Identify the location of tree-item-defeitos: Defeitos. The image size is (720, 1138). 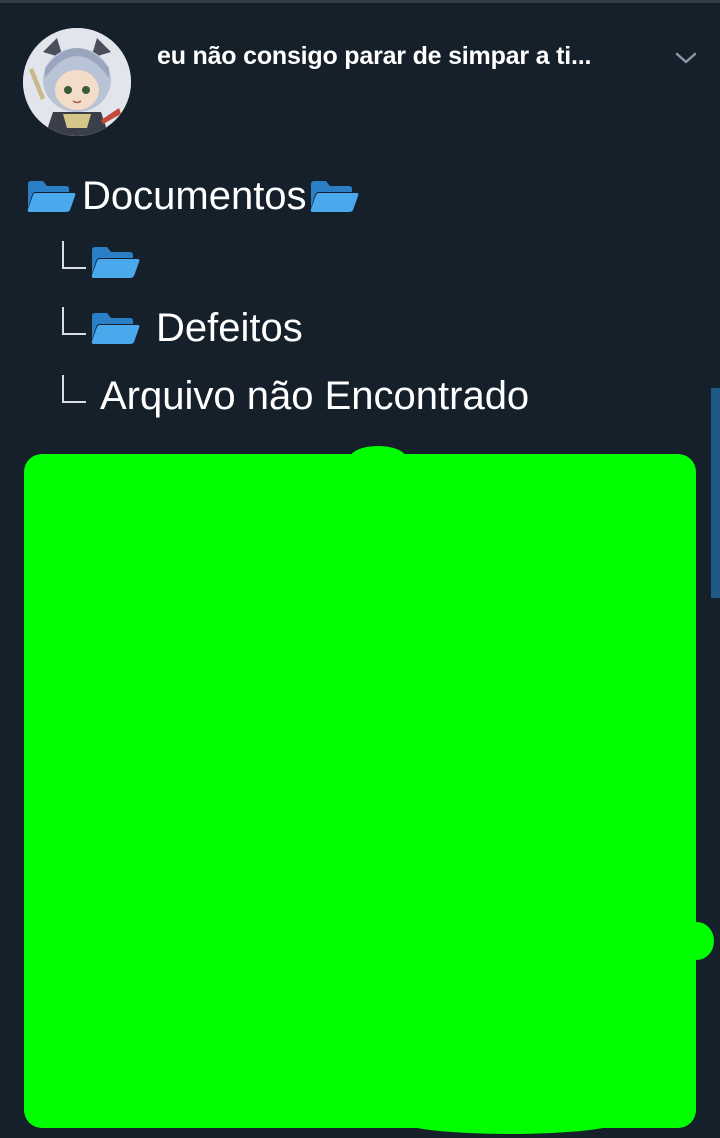
(182, 328).